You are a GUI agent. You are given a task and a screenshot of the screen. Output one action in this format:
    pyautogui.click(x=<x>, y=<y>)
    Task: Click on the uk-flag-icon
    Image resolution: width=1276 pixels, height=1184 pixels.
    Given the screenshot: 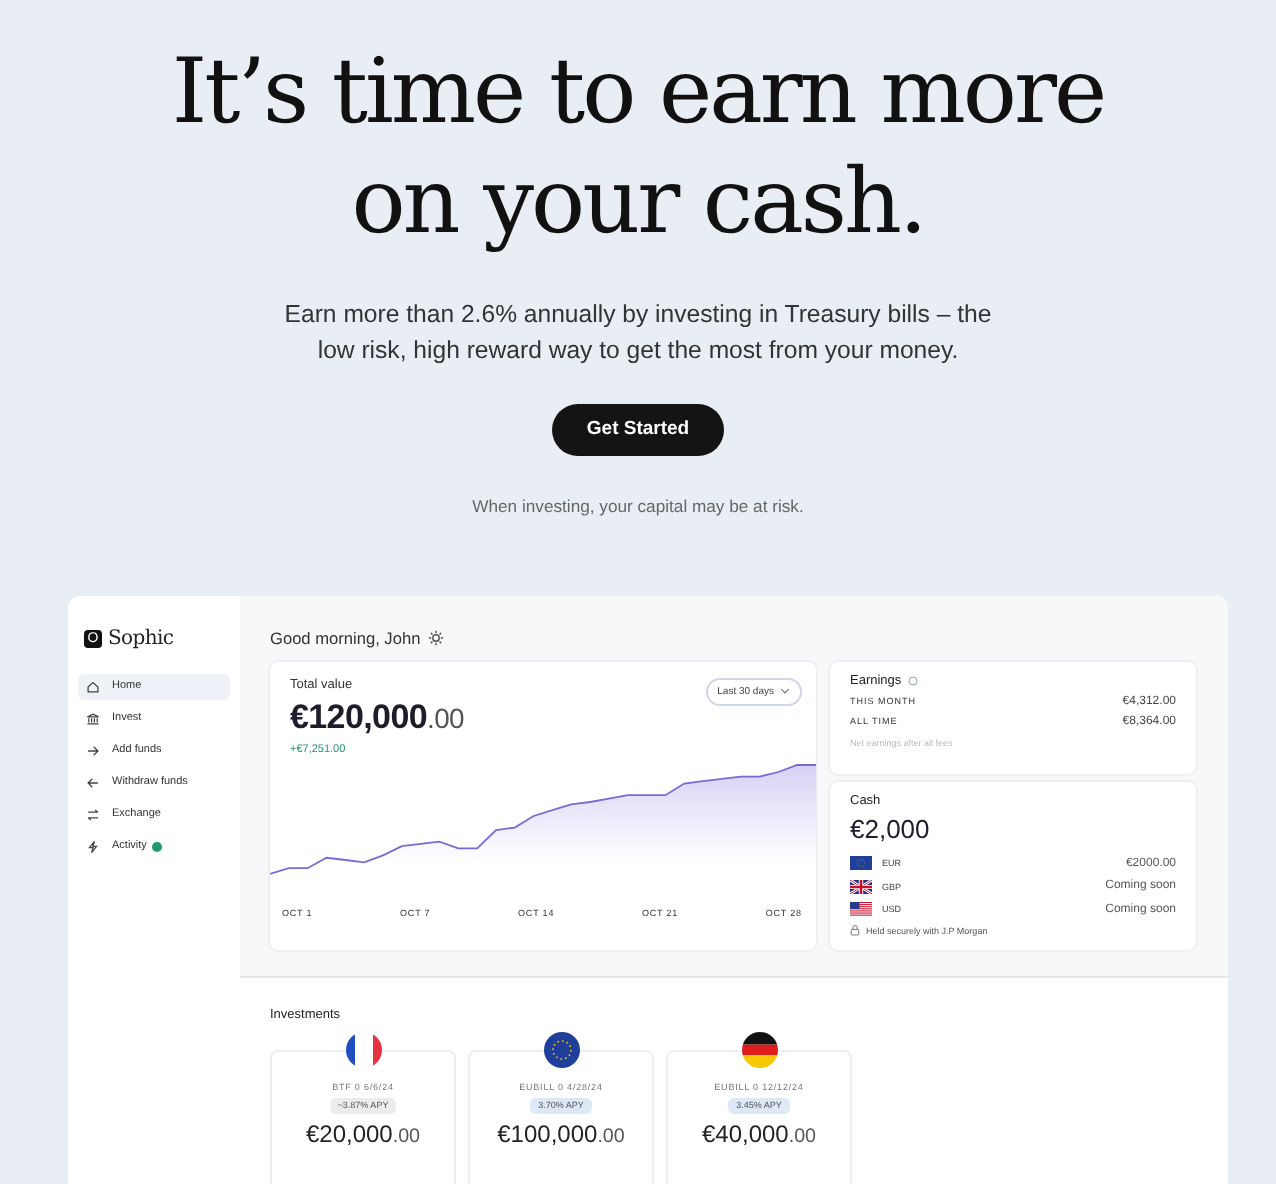 What is the action you would take?
    pyautogui.click(x=861, y=886)
    